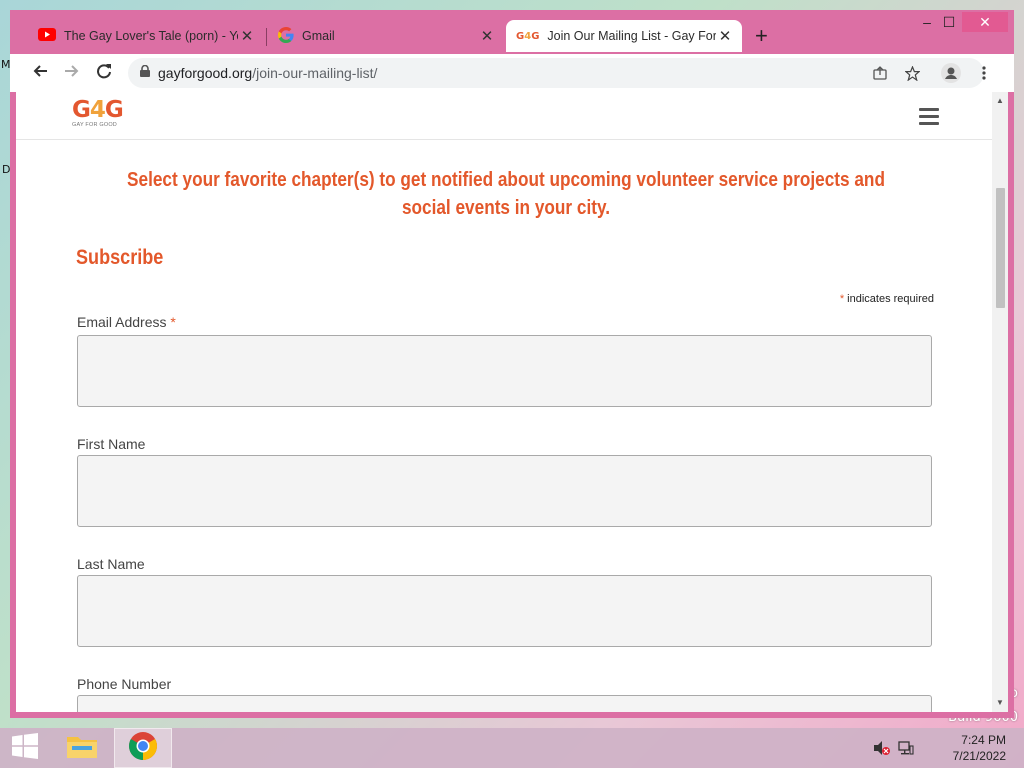  Describe the element at coordinates (761, 36) in the screenshot. I see `new-tab-button: +` at that location.